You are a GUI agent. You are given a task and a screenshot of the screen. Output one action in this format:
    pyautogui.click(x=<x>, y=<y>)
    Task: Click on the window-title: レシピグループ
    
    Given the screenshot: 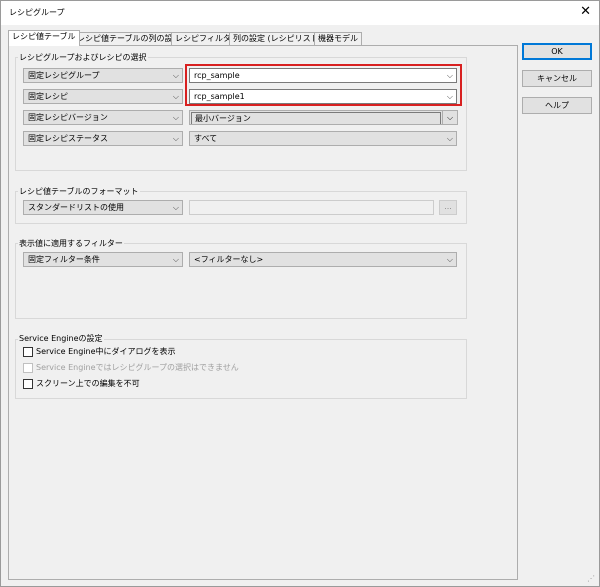 What is the action you would take?
    pyautogui.click(x=37, y=12)
    